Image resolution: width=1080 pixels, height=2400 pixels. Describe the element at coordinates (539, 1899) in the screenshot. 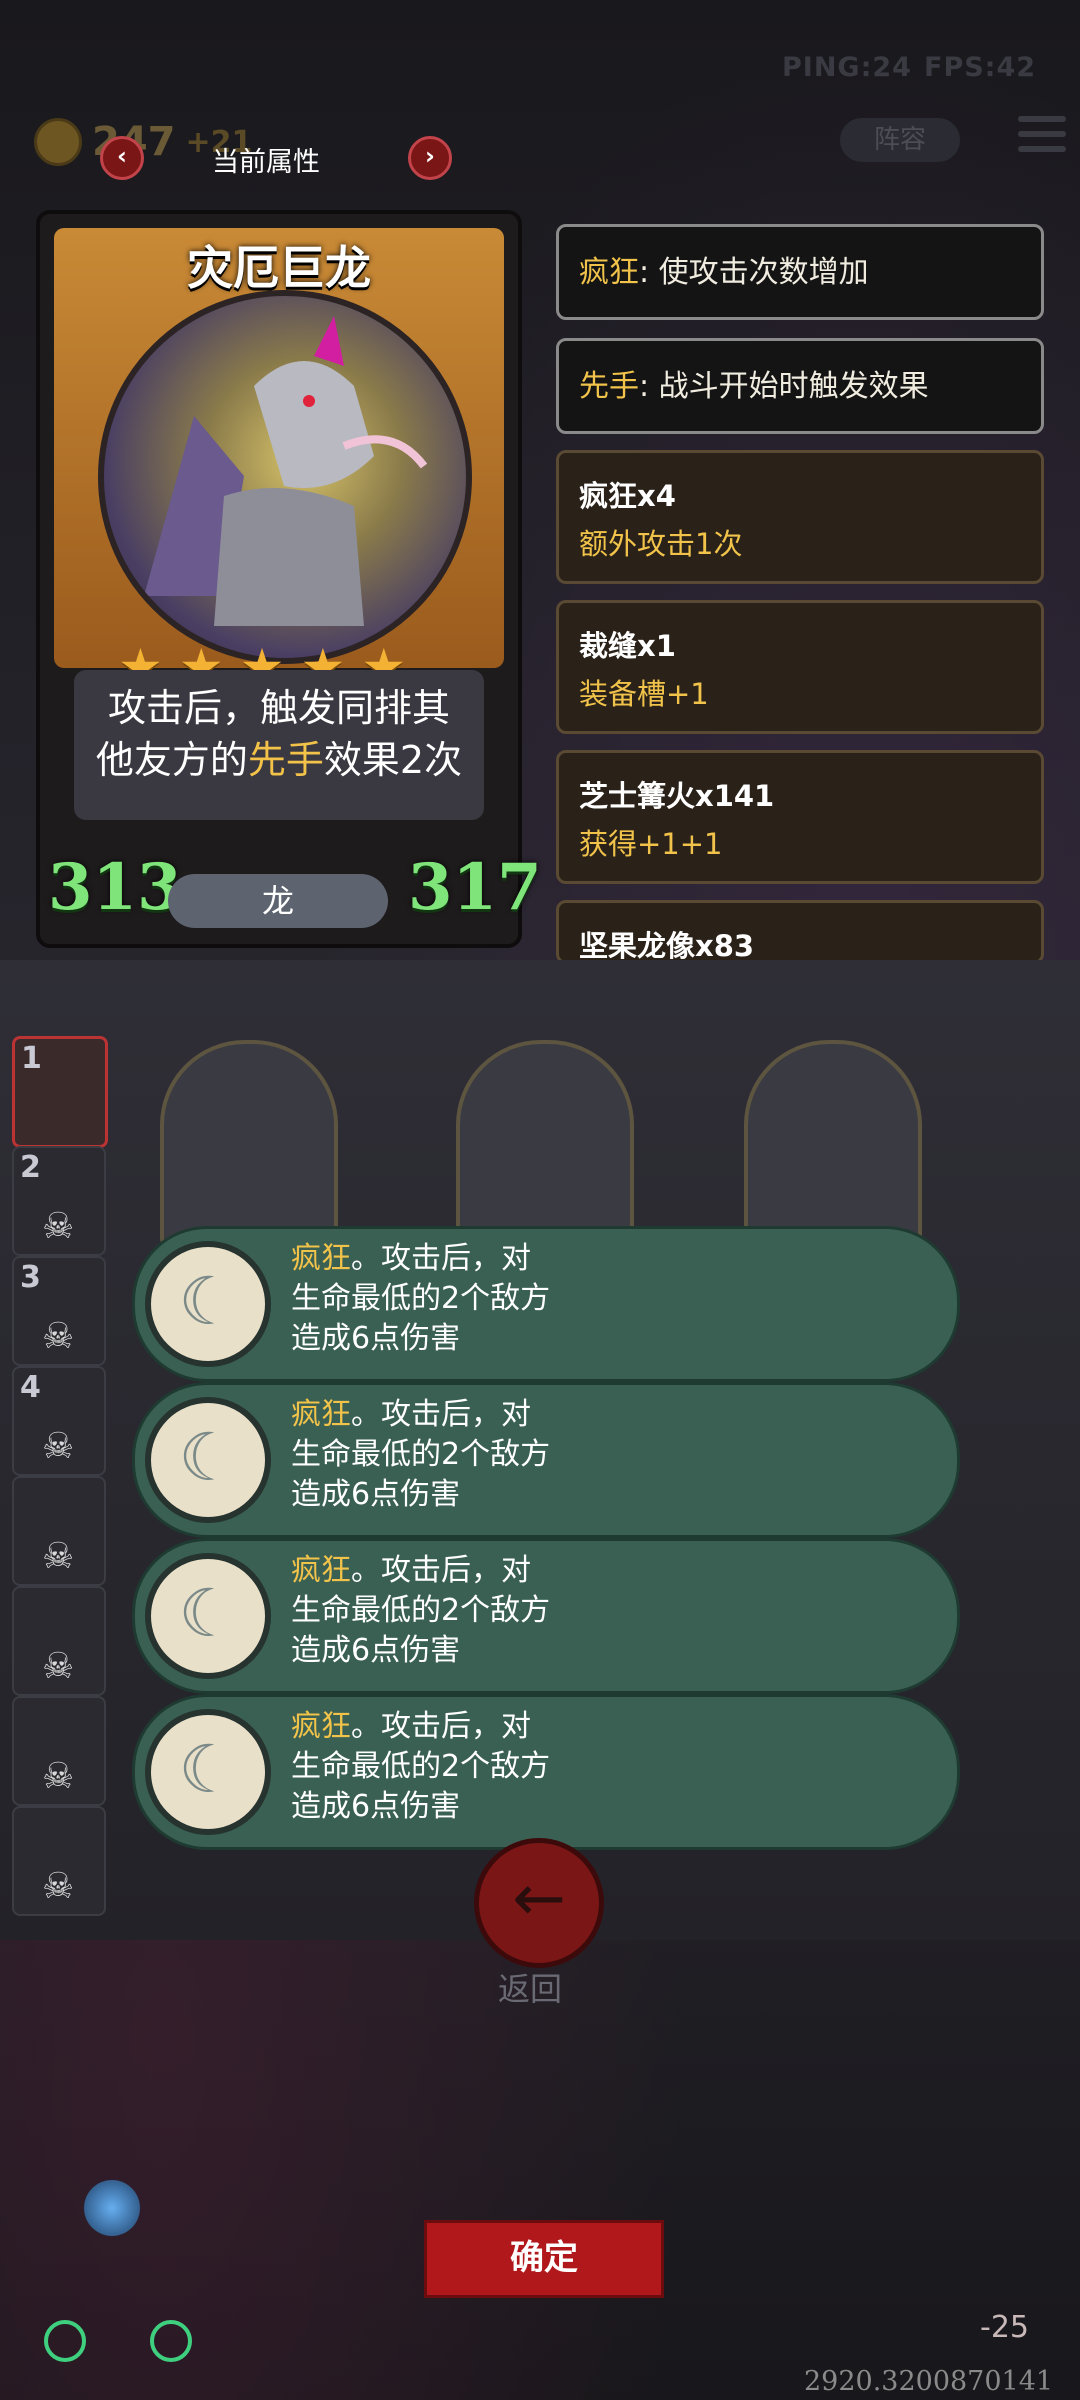

I see `arrow-left-icon: ←` at that location.